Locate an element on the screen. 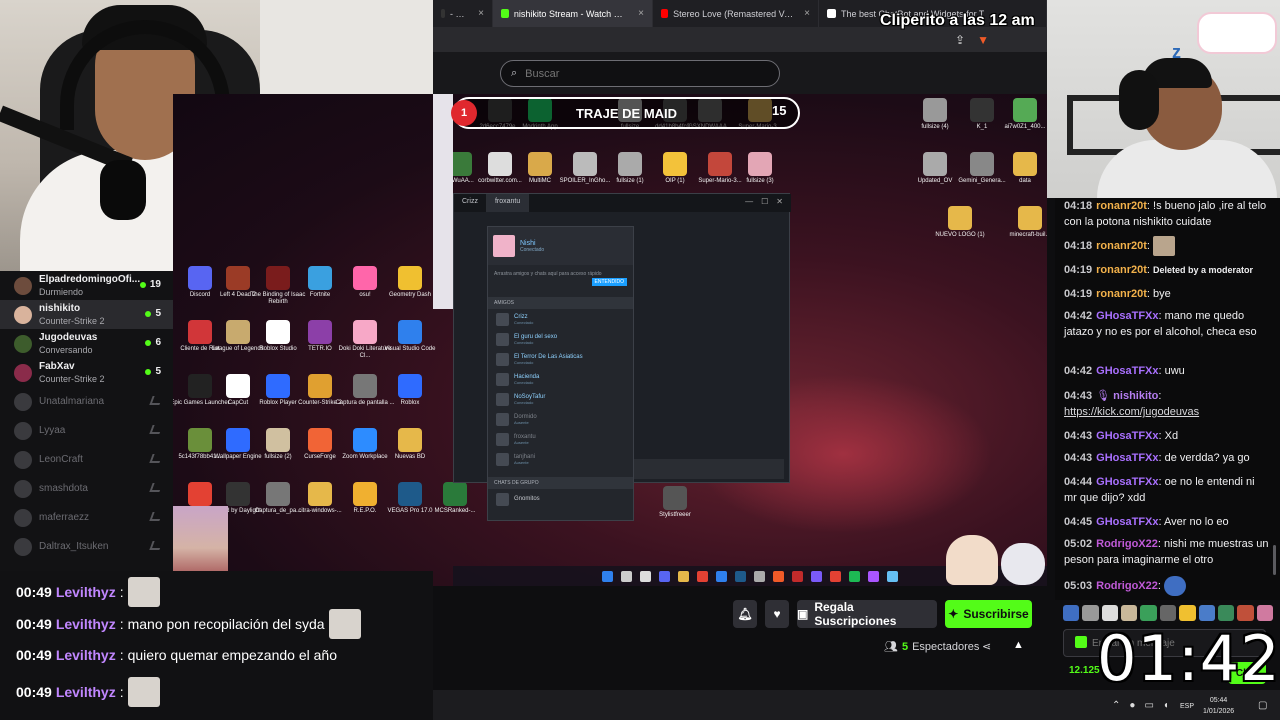  display-icon: ▭ is located at coordinates (1148, 705).